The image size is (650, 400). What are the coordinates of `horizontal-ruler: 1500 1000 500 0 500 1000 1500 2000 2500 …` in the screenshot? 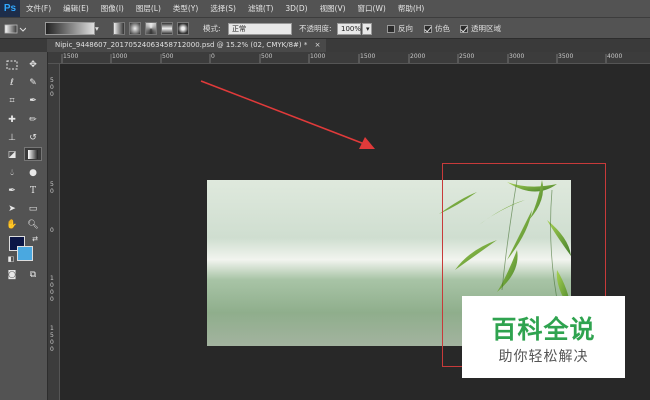 It's located at (349, 58).